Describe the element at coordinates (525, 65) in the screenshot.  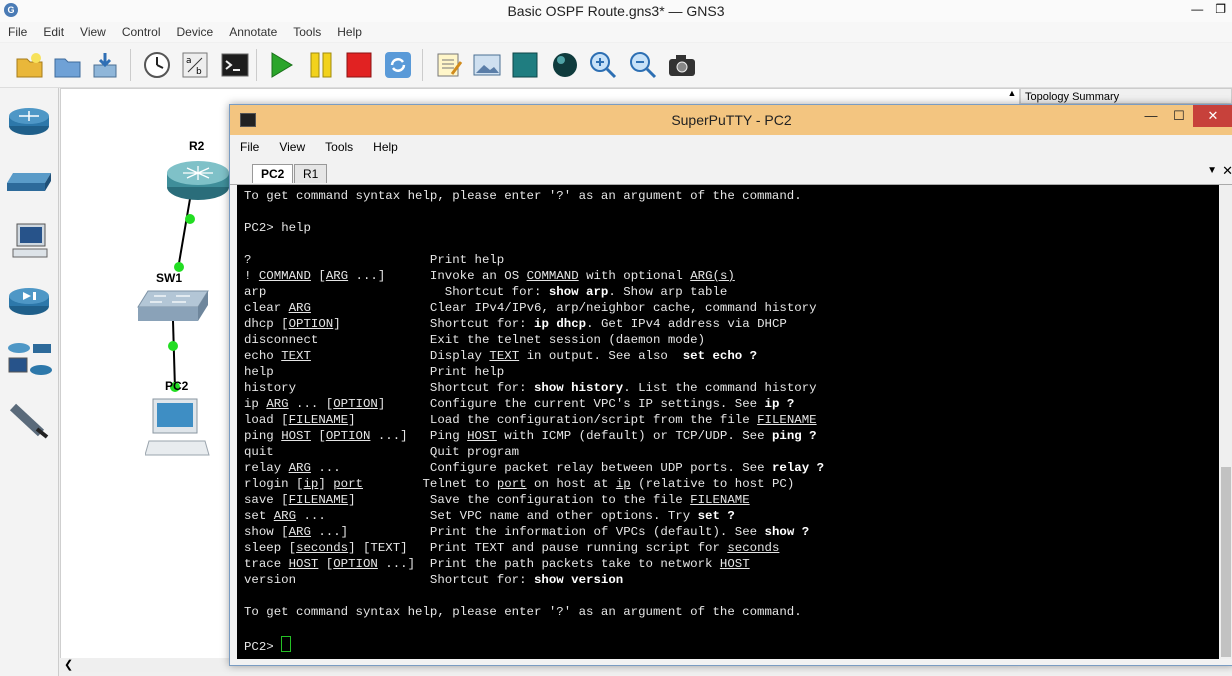
I see `draw-rectangle-icon` at that location.